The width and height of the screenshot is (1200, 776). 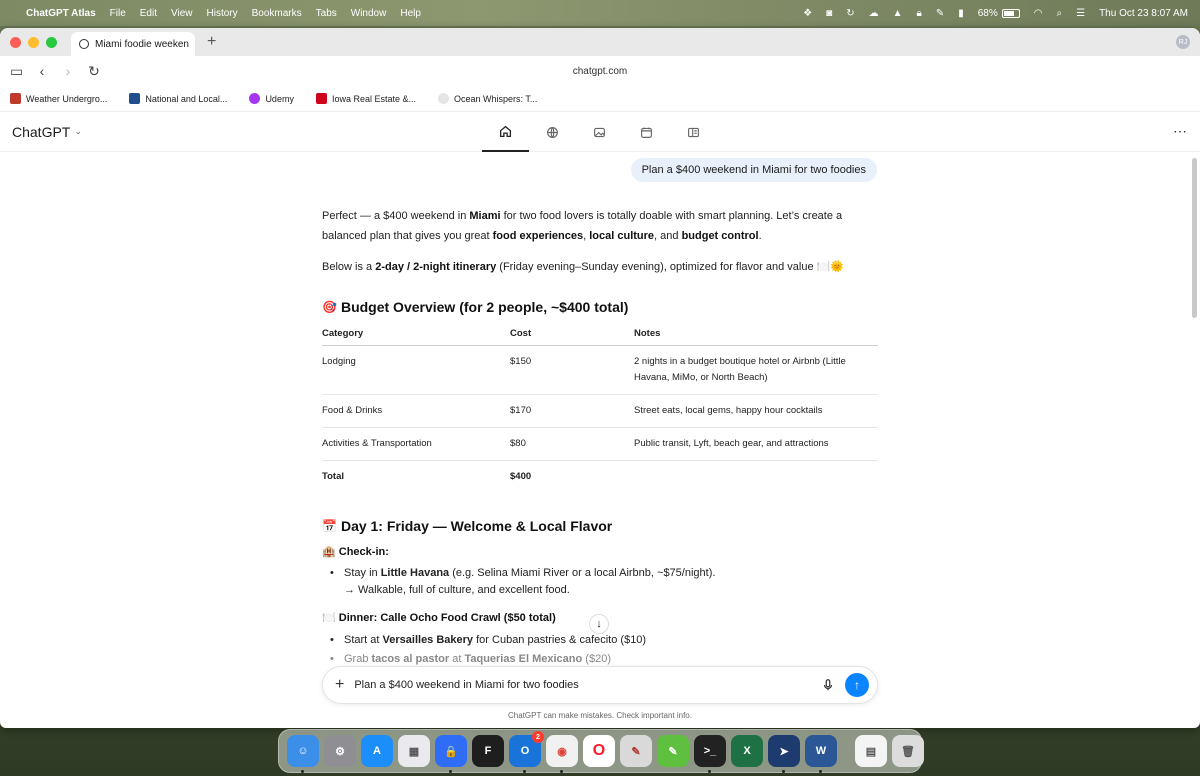 I want to click on table-header-row: Category Cost Notes, so click(x=600, y=335).